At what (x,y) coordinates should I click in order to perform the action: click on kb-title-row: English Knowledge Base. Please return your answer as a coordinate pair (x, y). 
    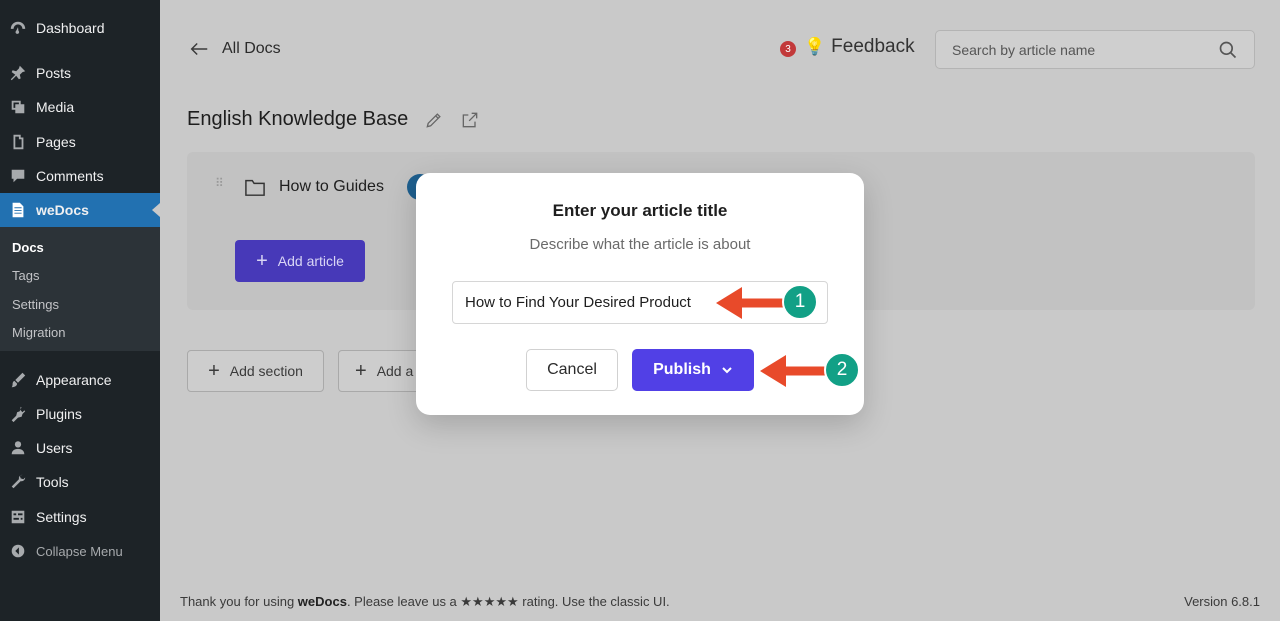
    Looking at the image, I should click on (333, 119).